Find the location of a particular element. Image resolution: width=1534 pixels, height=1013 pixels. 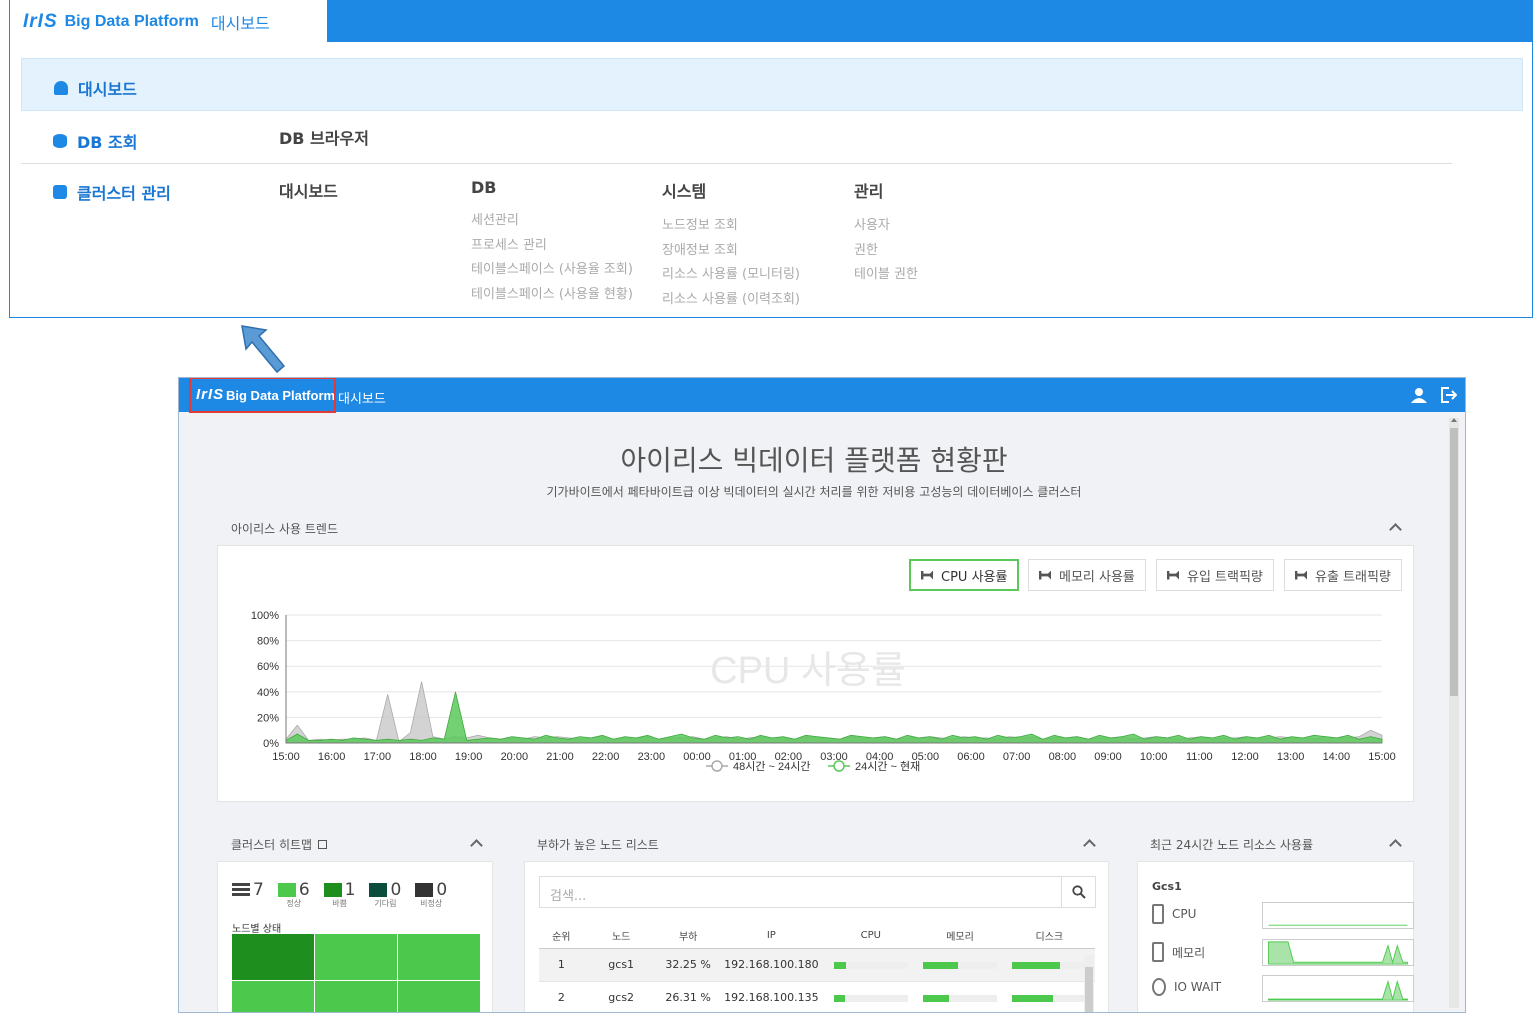

submenu-link: 리소스 사용률 (이력조회) is located at coordinates (731, 300).